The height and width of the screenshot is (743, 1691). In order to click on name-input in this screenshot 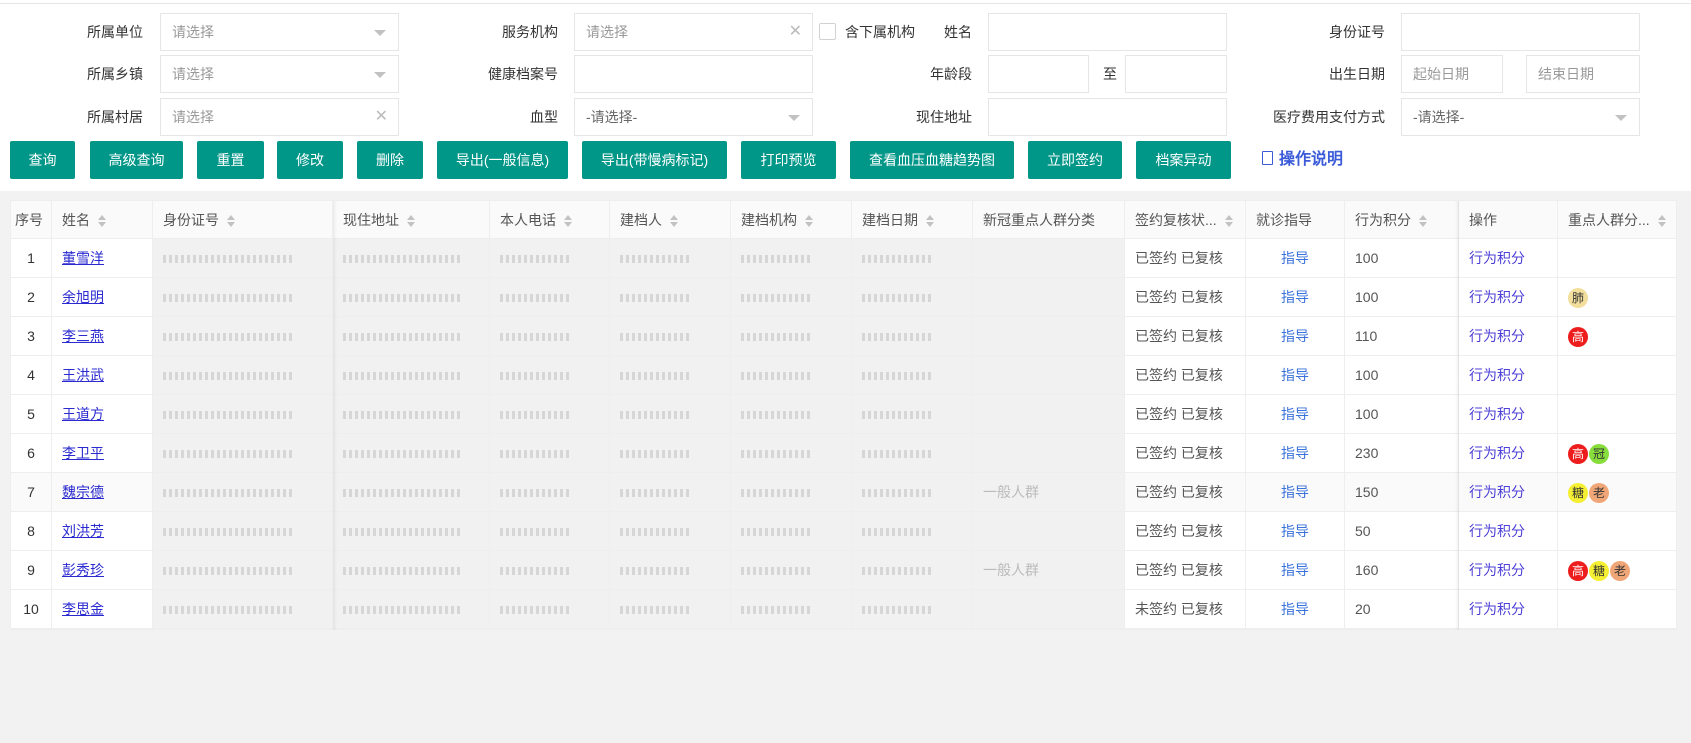, I will do `click(1107, 32)`.